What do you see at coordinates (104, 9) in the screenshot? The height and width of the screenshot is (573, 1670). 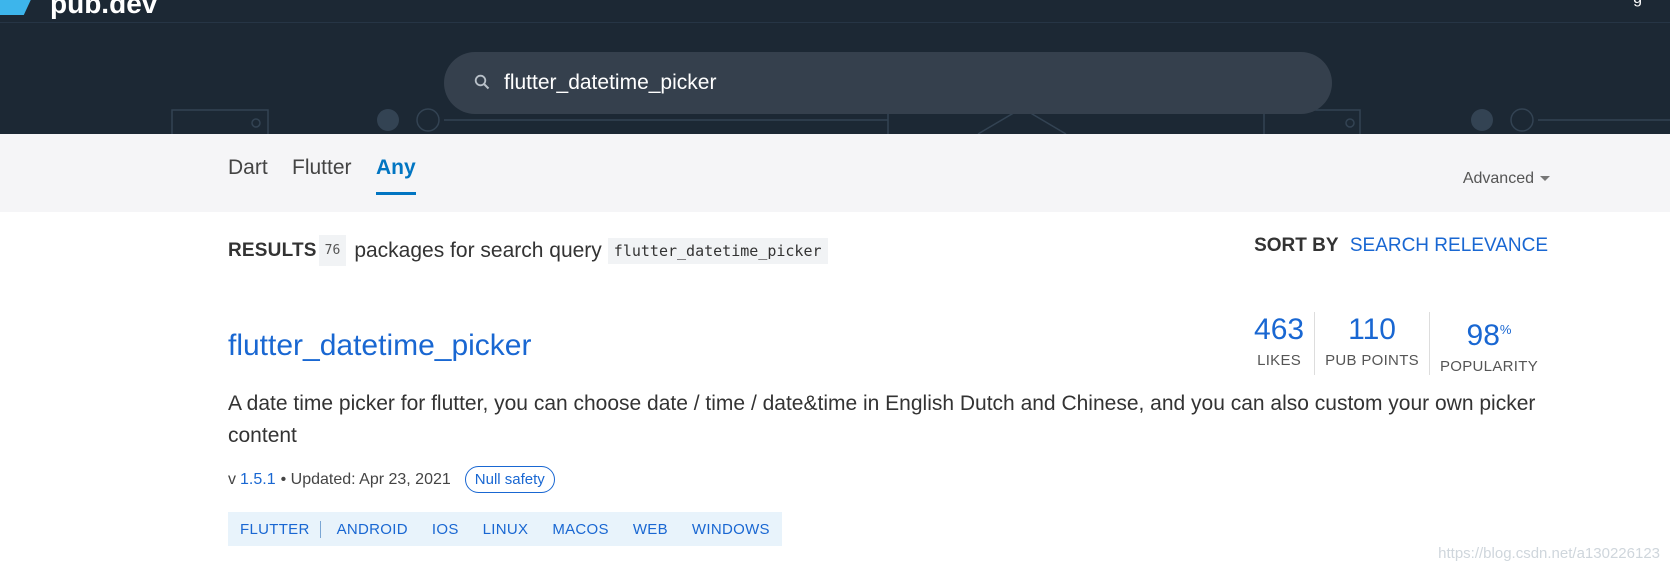 I see `logo-text: pub.dev` at bounding box center [104, 9].